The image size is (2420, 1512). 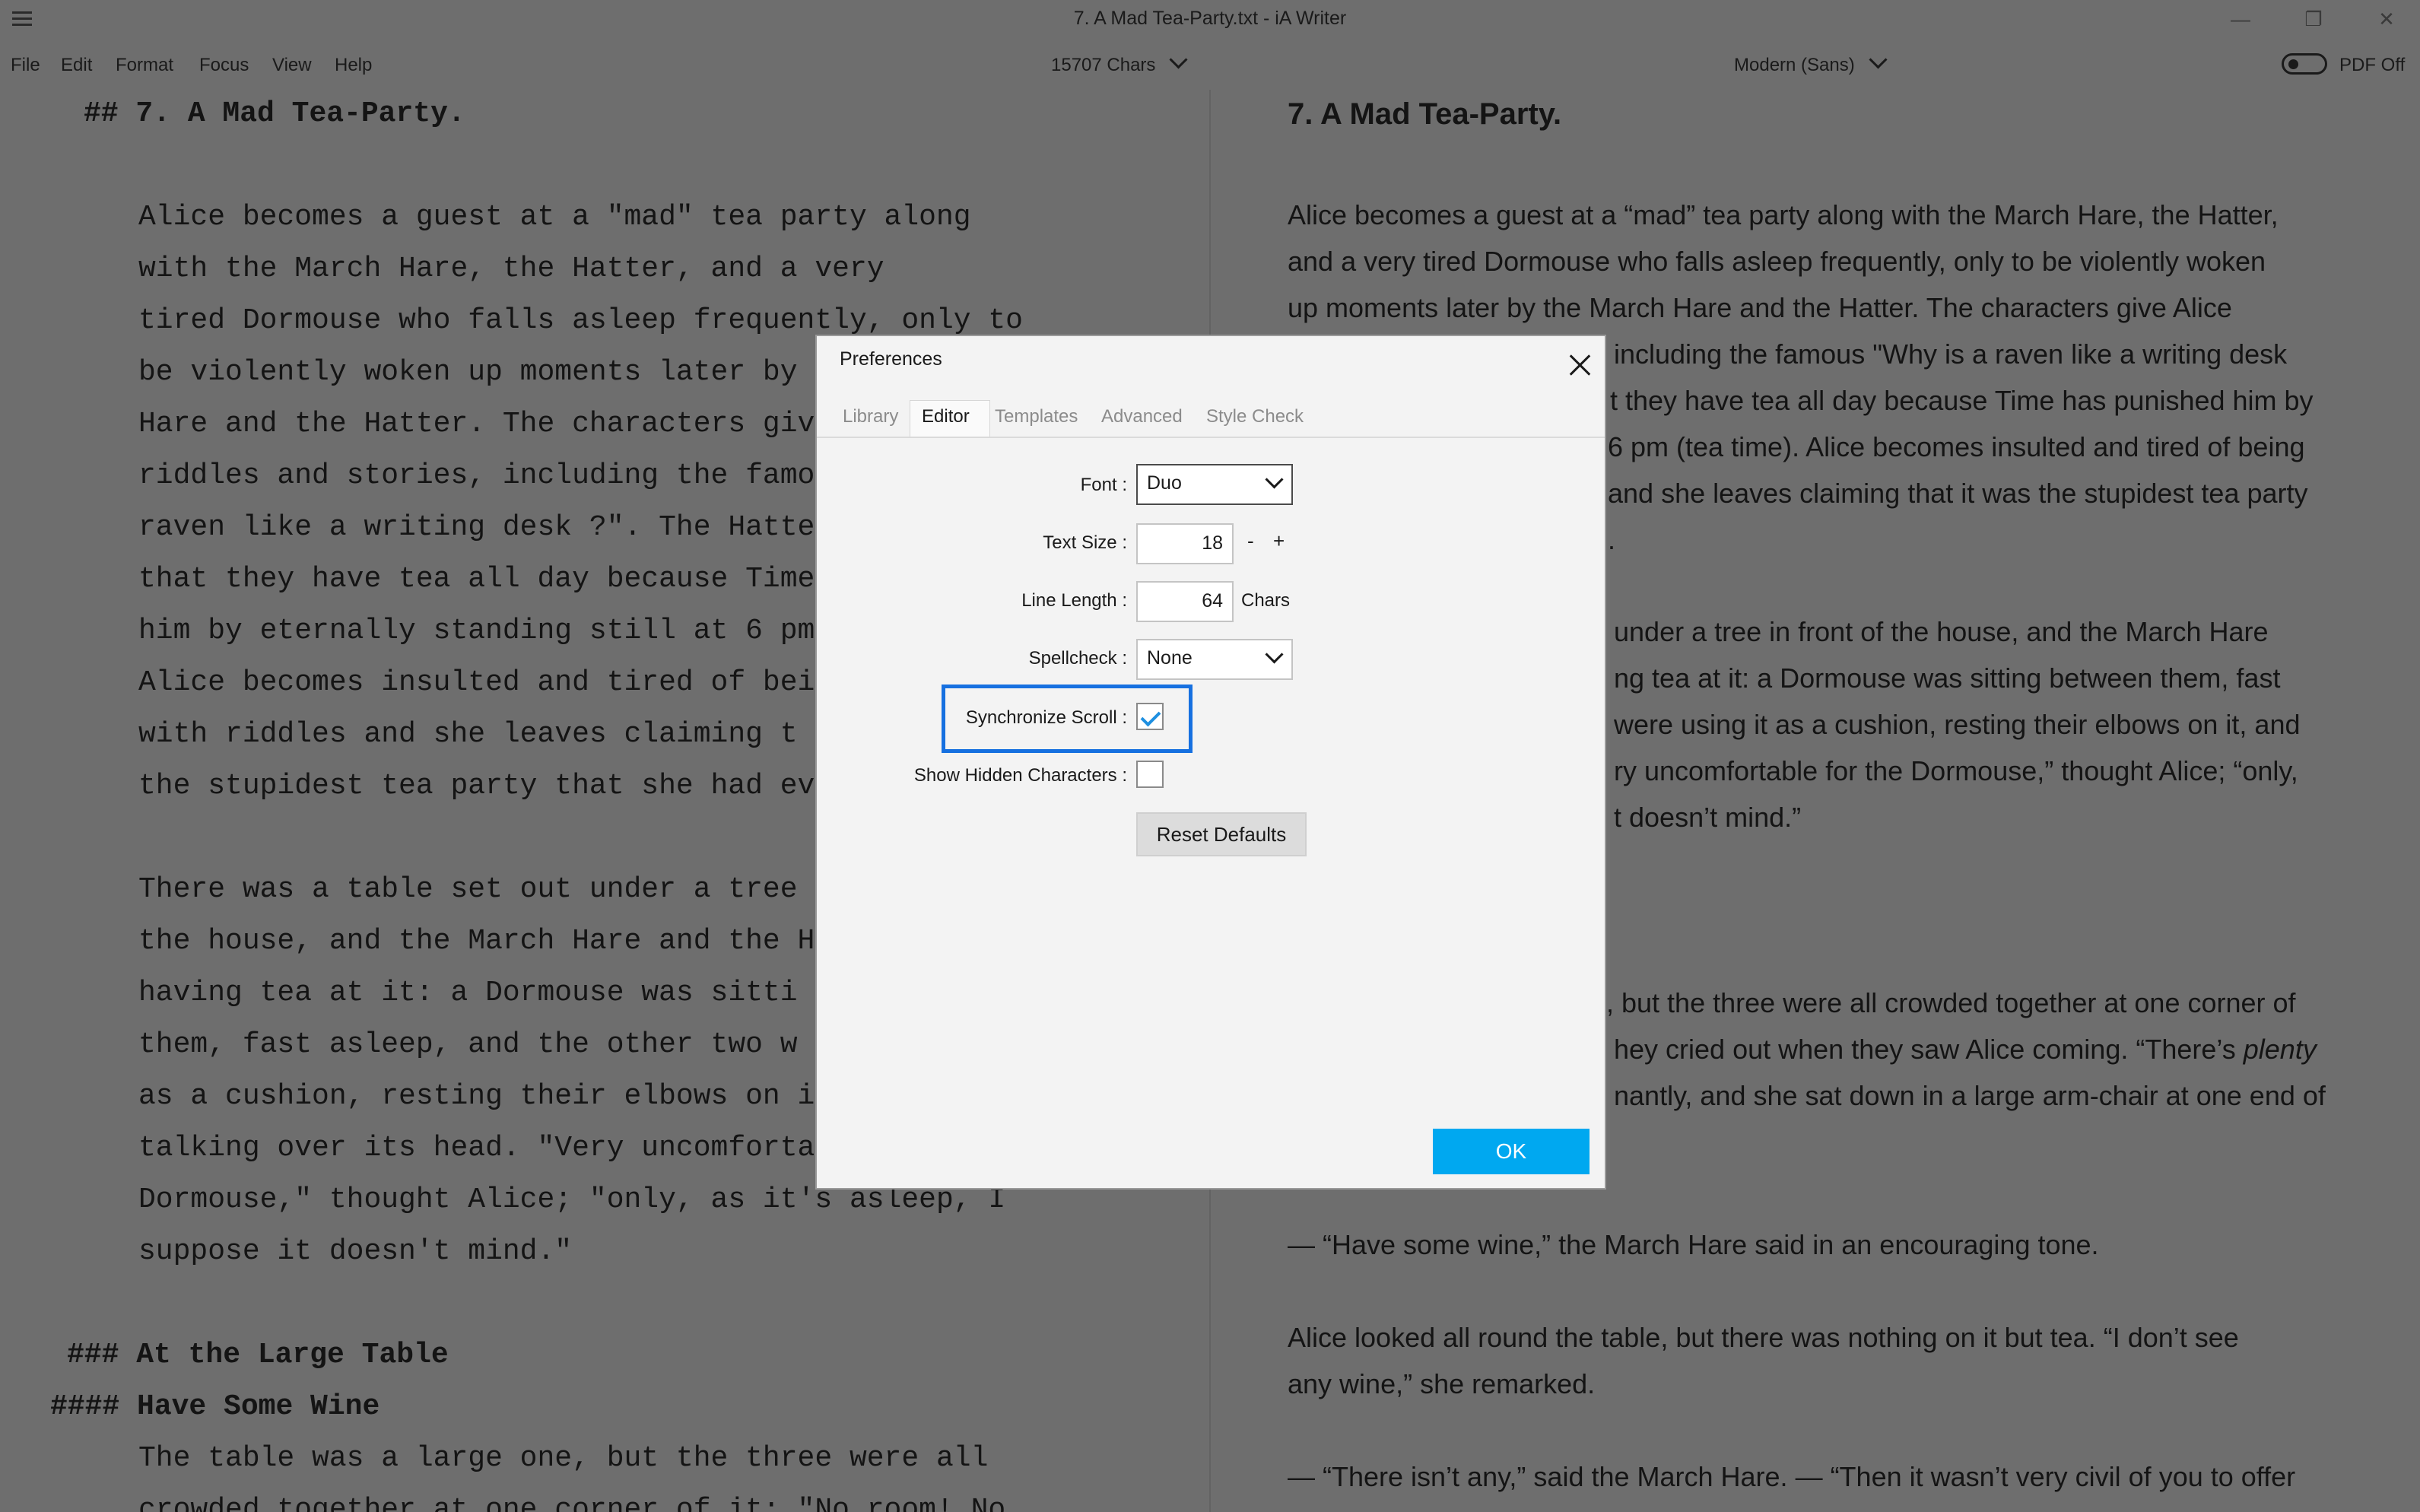 I want to click on window-title: 7. A Mad Tea-Party.txt - iA Writer, so click(x=1210, y=18).